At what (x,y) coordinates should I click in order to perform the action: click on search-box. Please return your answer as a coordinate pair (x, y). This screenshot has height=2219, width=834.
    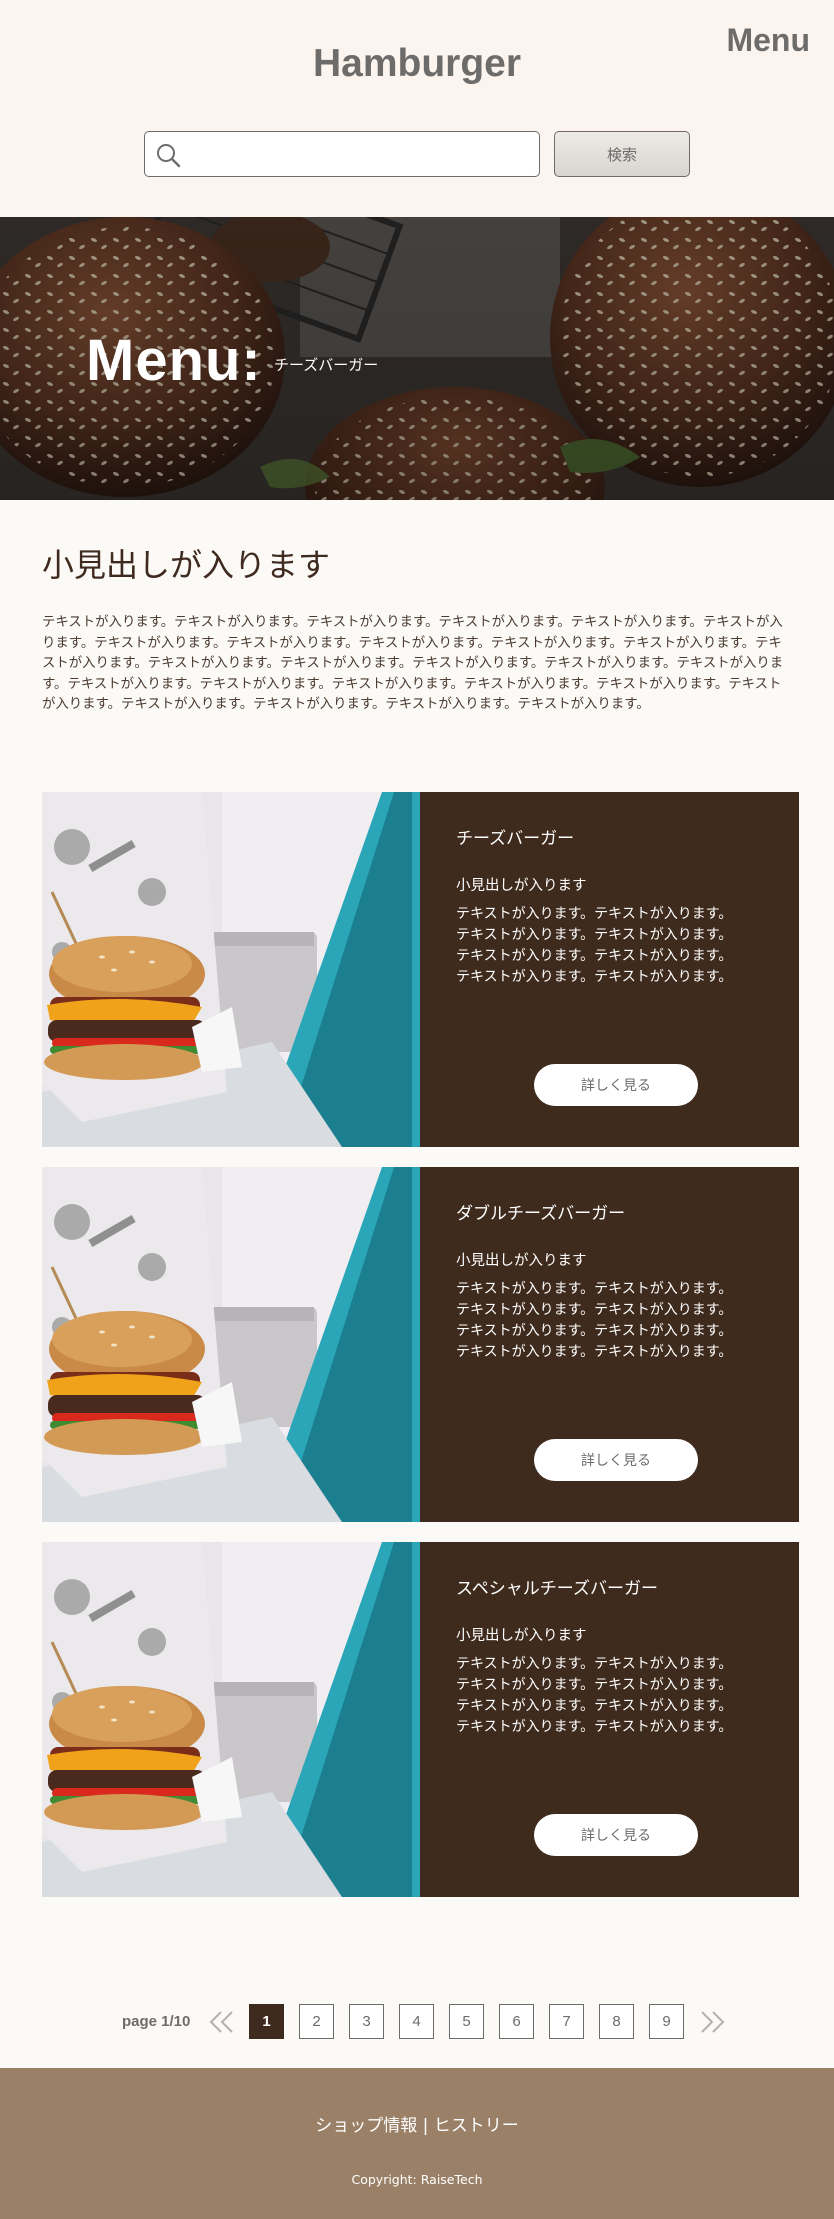
    Looking at the image, I should click on (342, 154).